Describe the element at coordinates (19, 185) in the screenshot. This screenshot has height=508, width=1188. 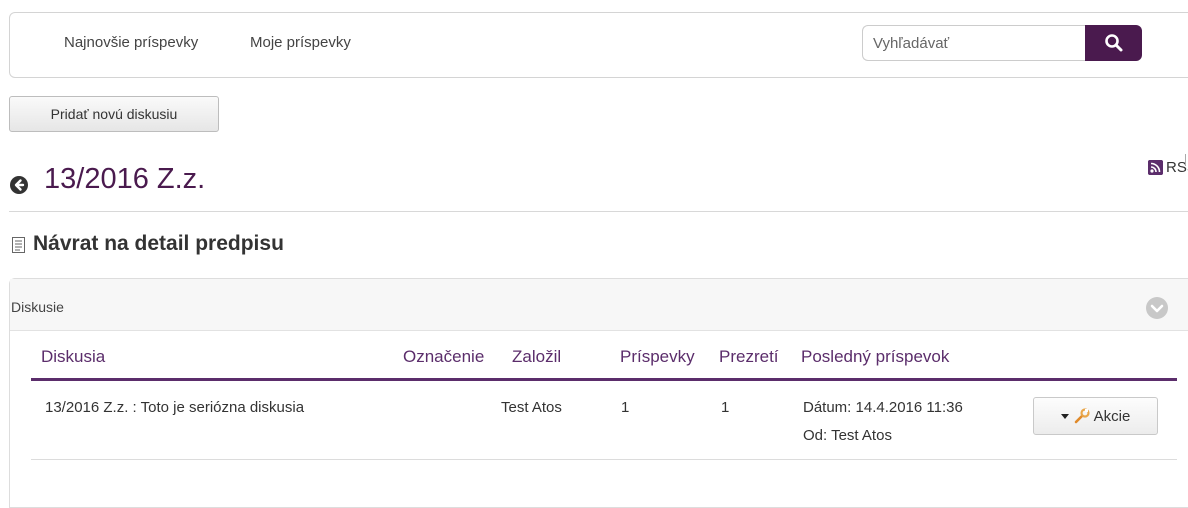
I see `arrow-left-circle-icon` at that location.